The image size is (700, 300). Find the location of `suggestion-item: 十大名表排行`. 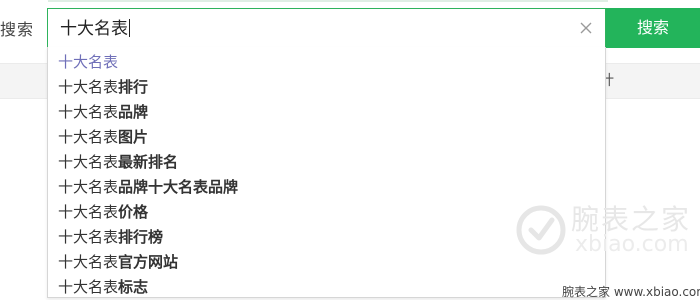

suggestion-item: 十大名表排行 is located at coordinates (326, 87).